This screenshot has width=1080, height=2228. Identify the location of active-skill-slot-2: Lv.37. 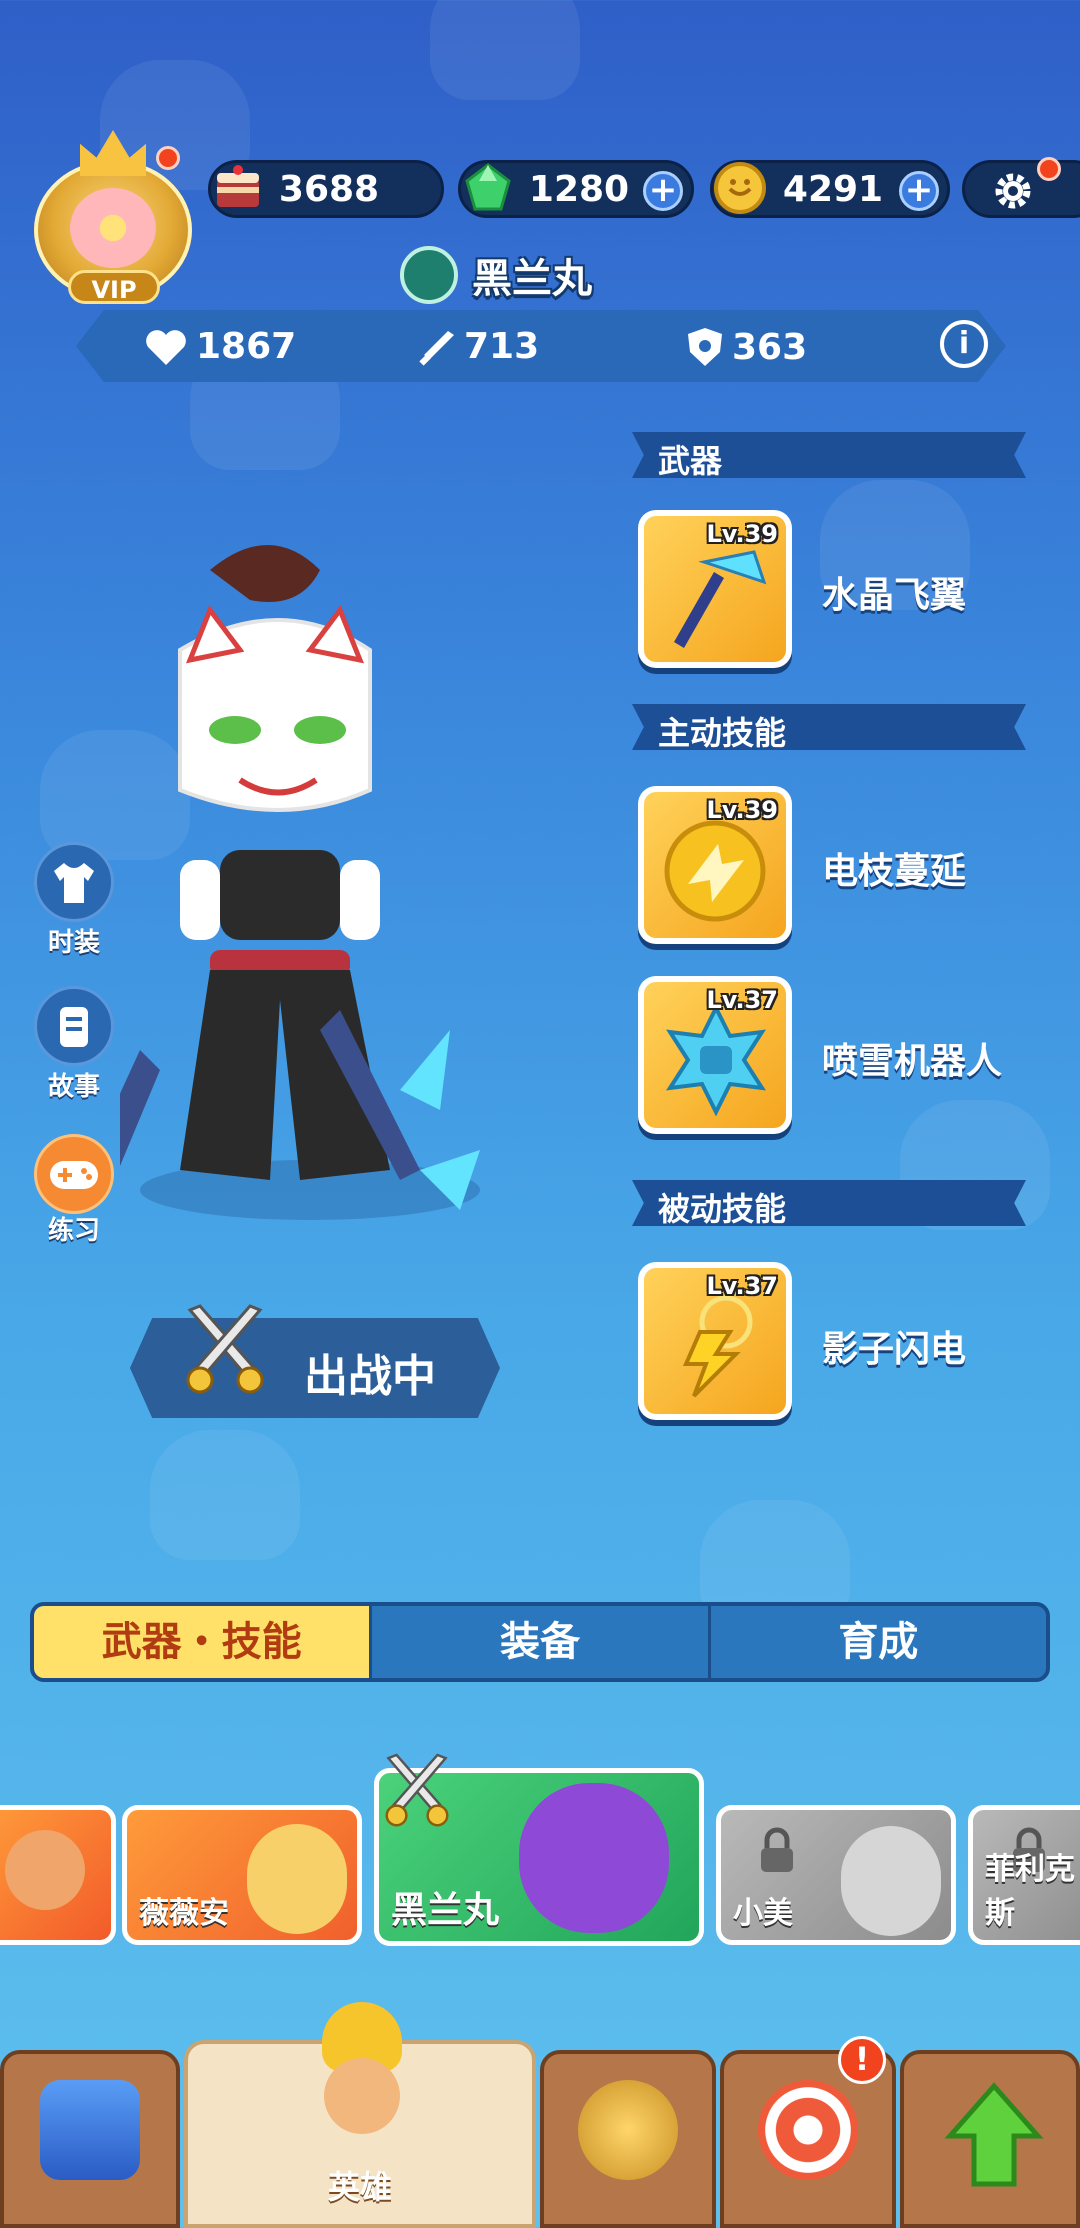
(715, 1055).